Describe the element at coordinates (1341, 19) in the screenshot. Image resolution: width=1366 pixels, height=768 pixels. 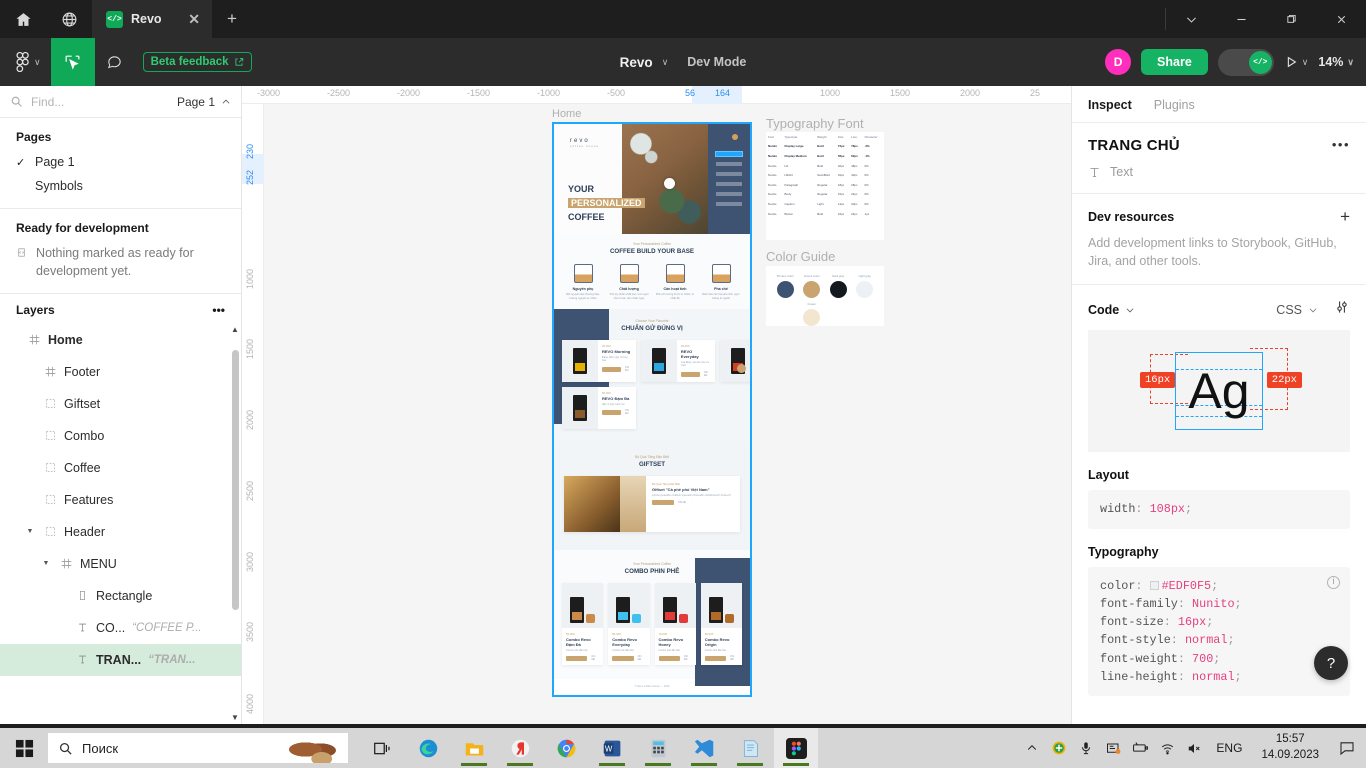
I see `close-button` at that location.